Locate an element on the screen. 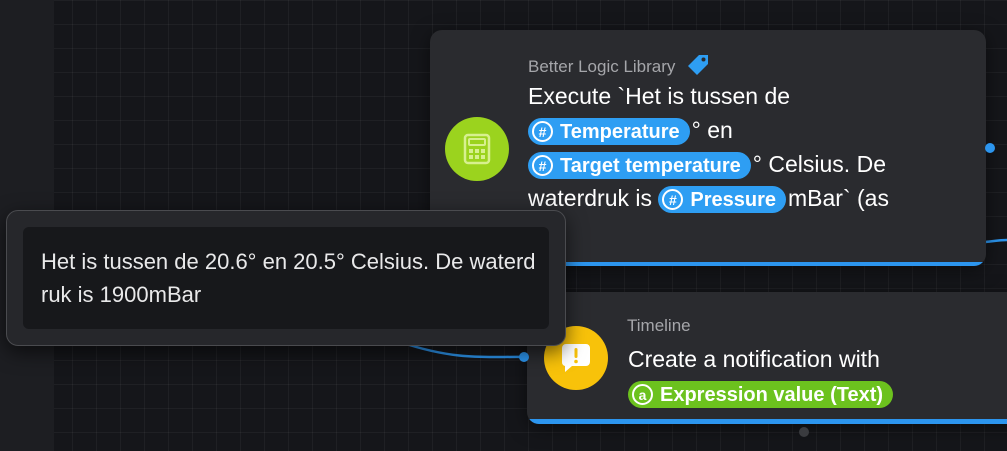 The image size is (1007, 451). expression-value-token: a Expression value (Text) is located at coordinates (761, 395).